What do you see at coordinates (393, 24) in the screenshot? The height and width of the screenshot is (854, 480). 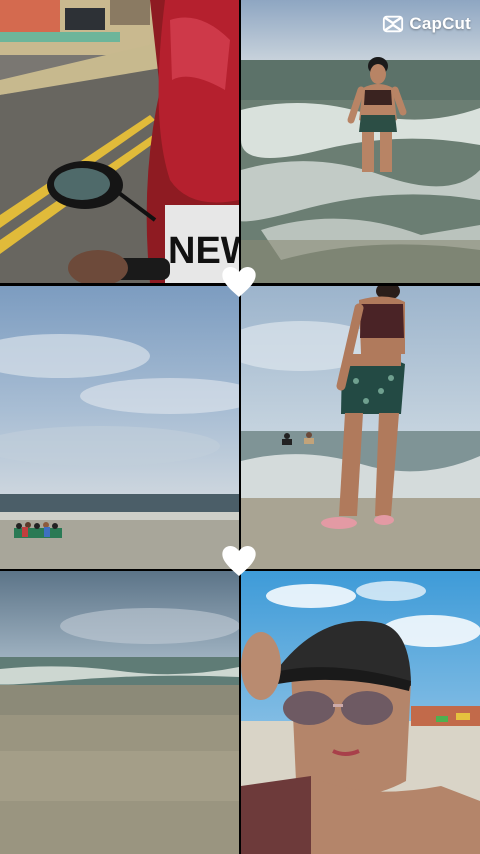 I see `capcut-logo-icon` at bounding box center [393, 24].